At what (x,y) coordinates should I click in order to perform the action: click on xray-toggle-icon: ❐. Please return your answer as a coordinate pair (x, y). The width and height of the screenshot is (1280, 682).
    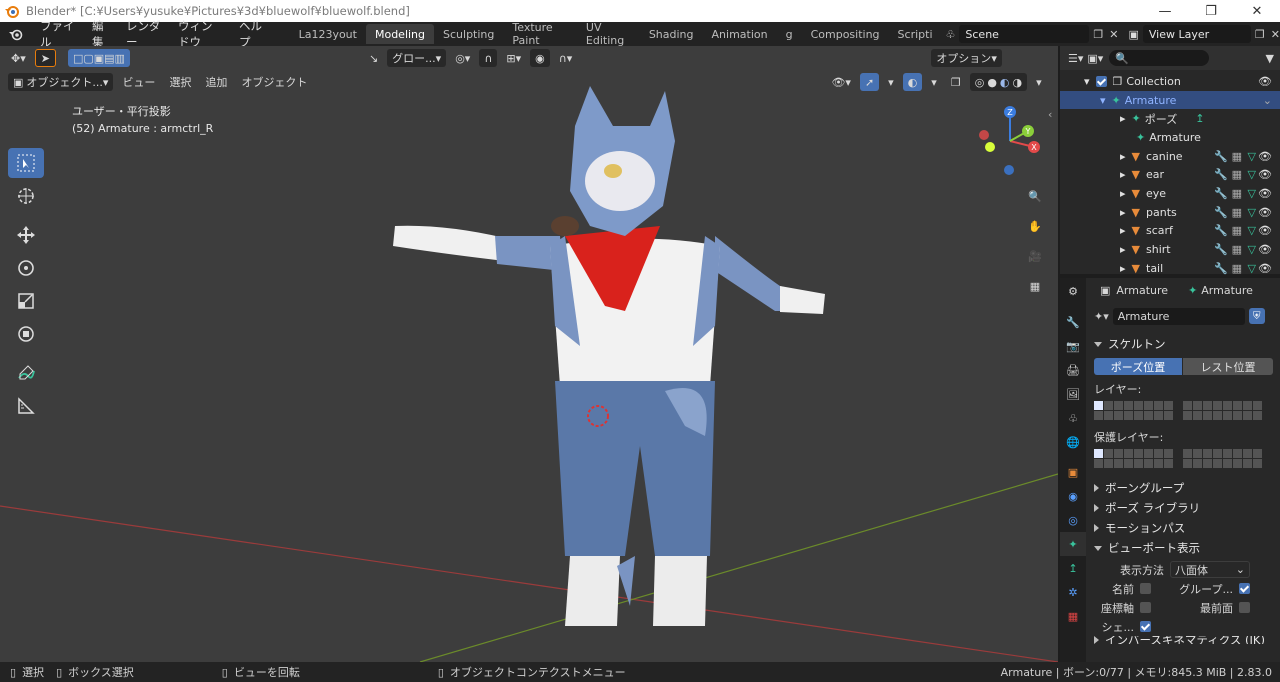
    Looking at the image, I should click on (956, 82).